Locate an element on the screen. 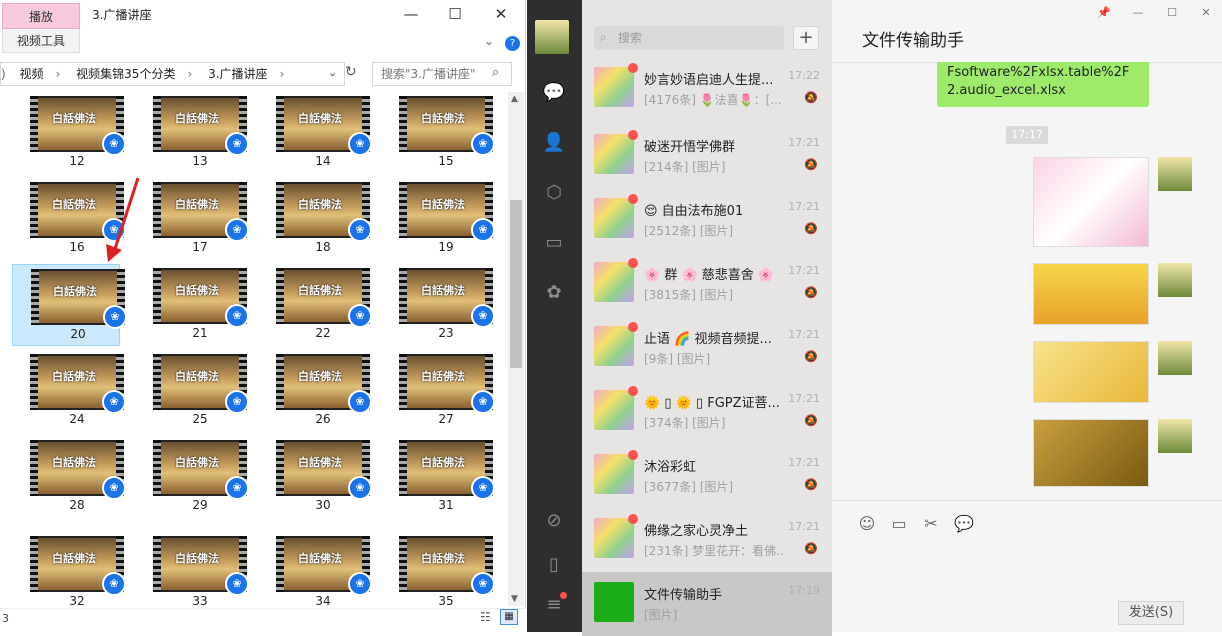 Image resolution: width=1222 pixels, height=636 pixels. file-tile: 白話佛法 ❀ 28 is located at coordinates (69, 477).